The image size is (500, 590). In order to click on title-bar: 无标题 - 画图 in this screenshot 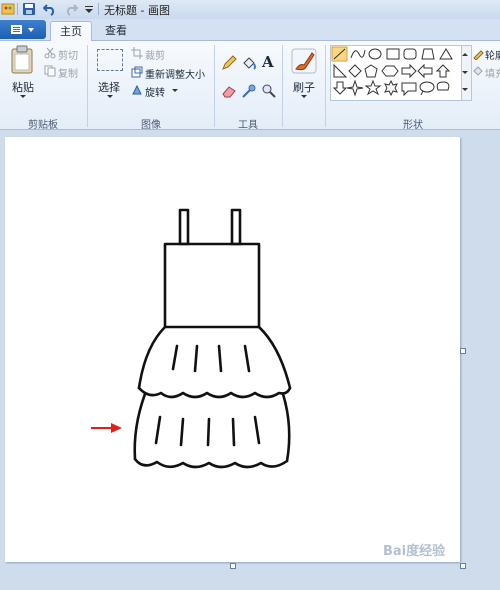, I will do `click(250, 10)`.